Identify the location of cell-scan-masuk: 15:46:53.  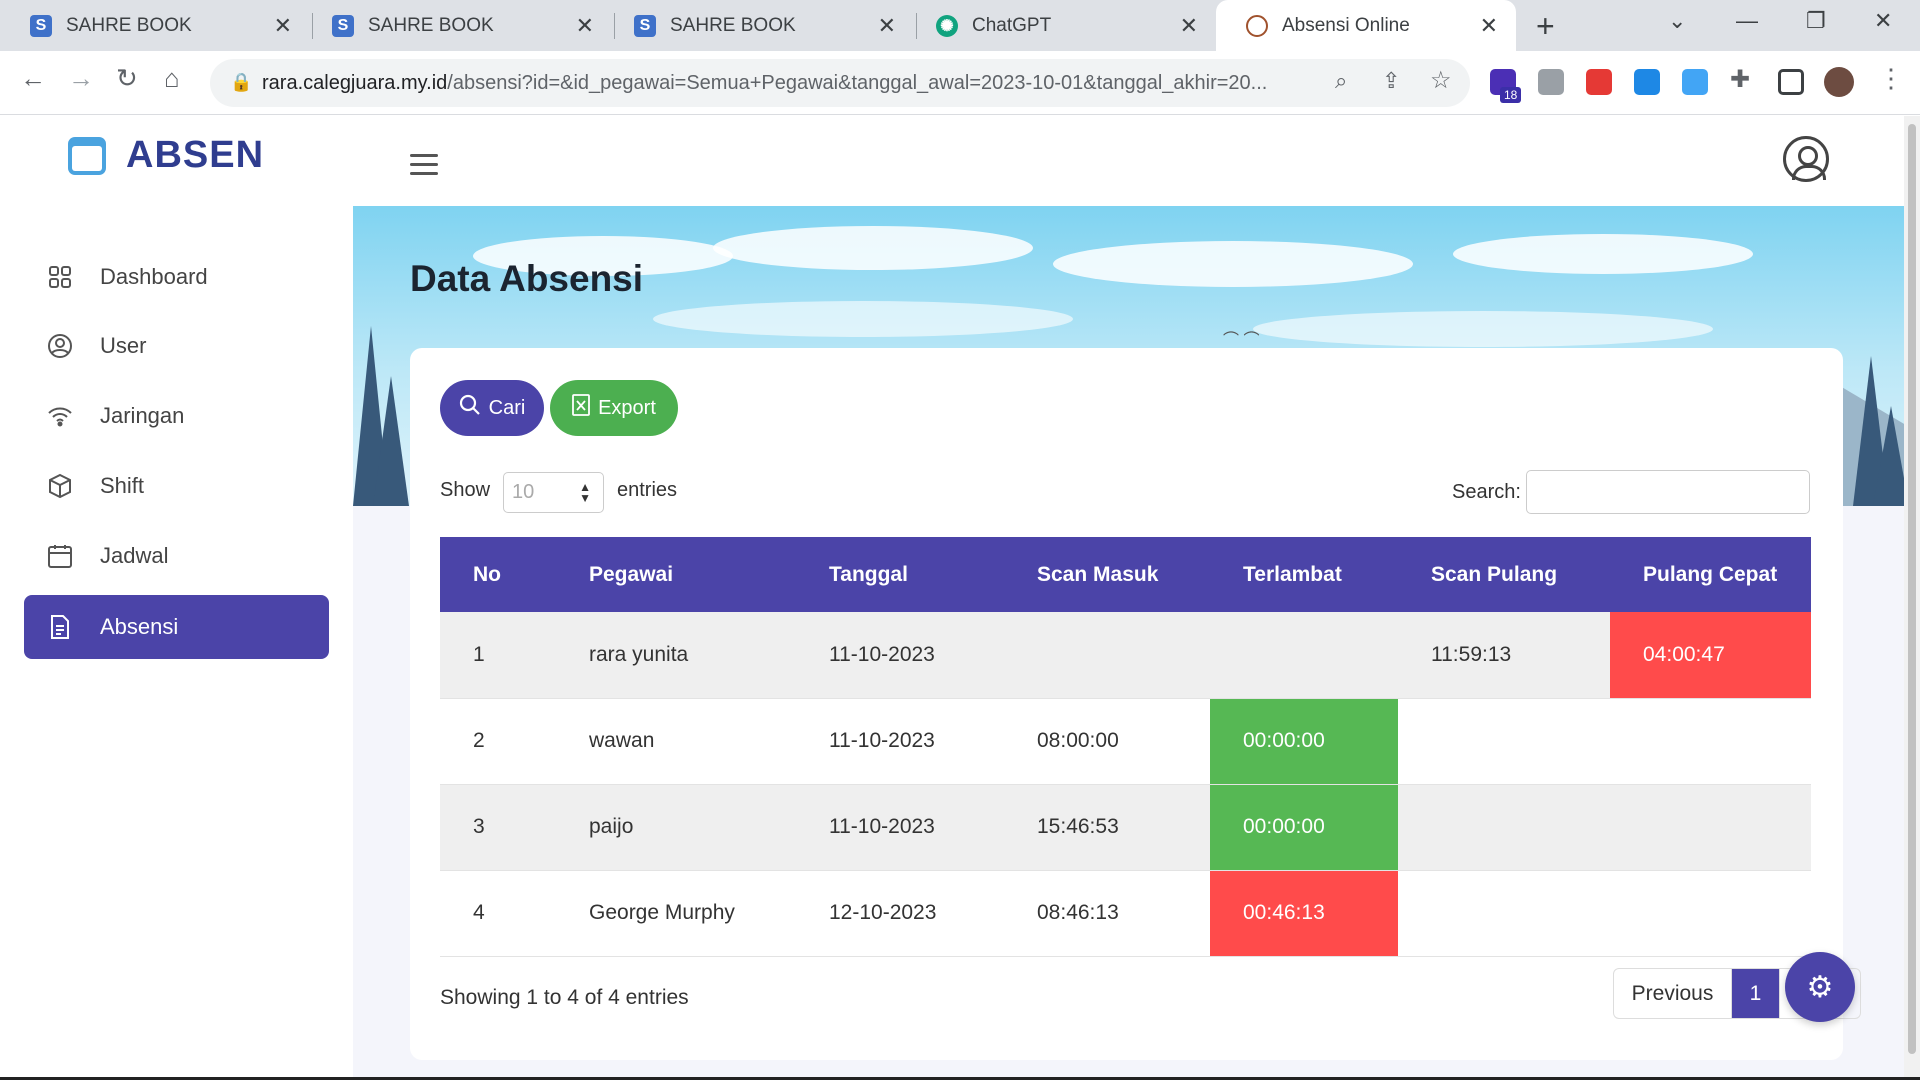
(1107, 827).